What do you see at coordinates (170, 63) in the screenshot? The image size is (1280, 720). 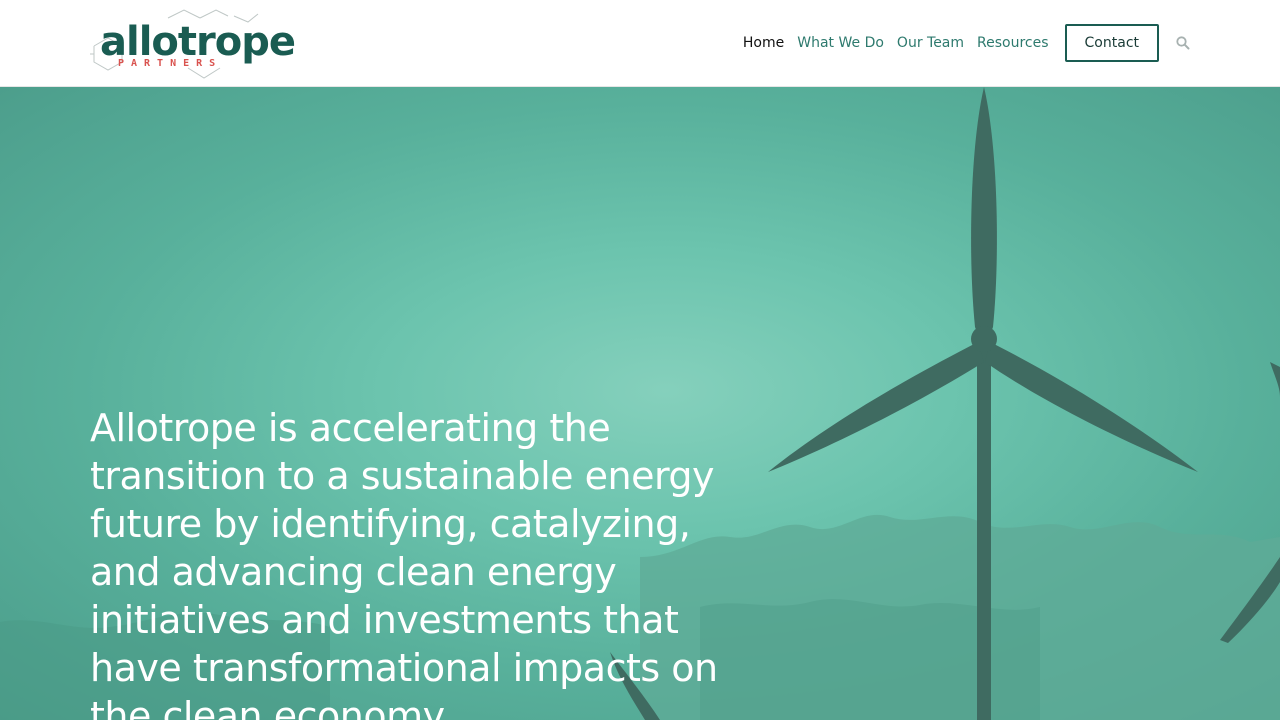 I see `logo-subtitle: PARTNERS` at bounding box center [170, 63].